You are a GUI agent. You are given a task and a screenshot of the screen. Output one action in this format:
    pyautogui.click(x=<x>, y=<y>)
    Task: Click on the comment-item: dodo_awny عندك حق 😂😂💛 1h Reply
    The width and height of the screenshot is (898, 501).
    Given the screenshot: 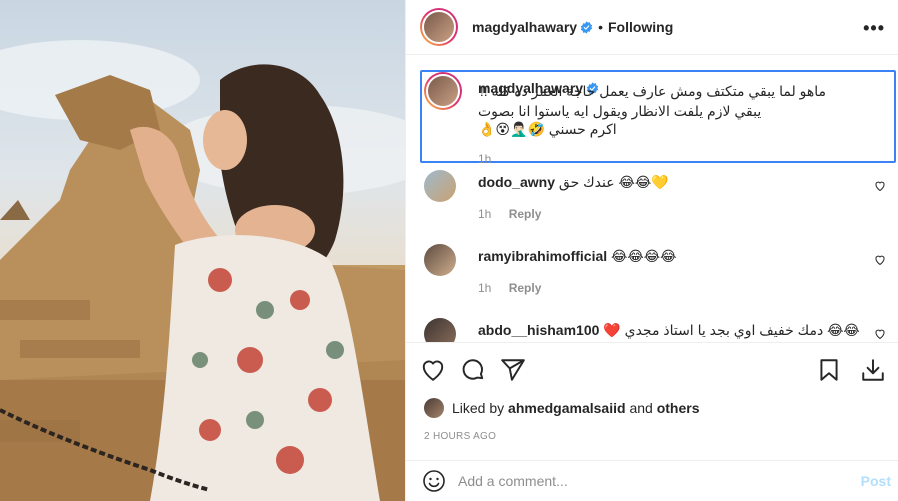 What is the action you would take?
    pyautogui.click(x=659, y=195)
    